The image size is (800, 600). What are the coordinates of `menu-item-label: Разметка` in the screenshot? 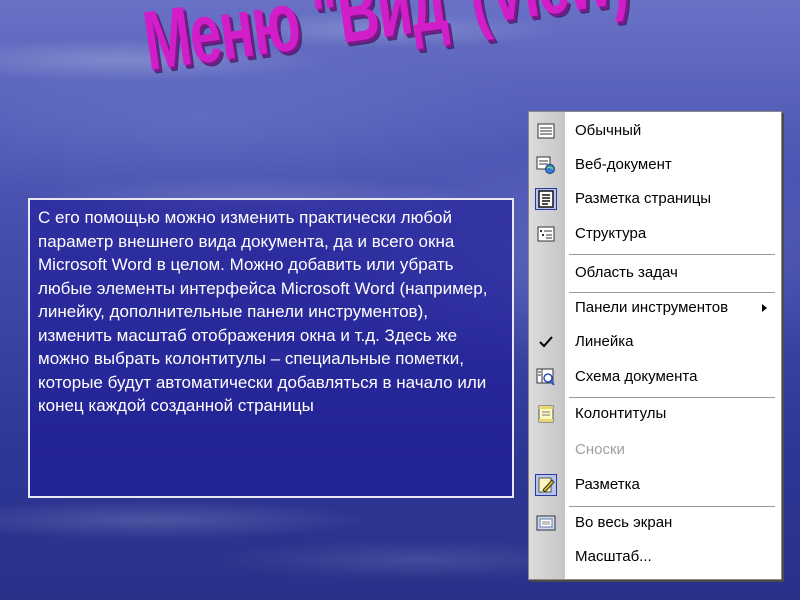 It's located at (607, 484).